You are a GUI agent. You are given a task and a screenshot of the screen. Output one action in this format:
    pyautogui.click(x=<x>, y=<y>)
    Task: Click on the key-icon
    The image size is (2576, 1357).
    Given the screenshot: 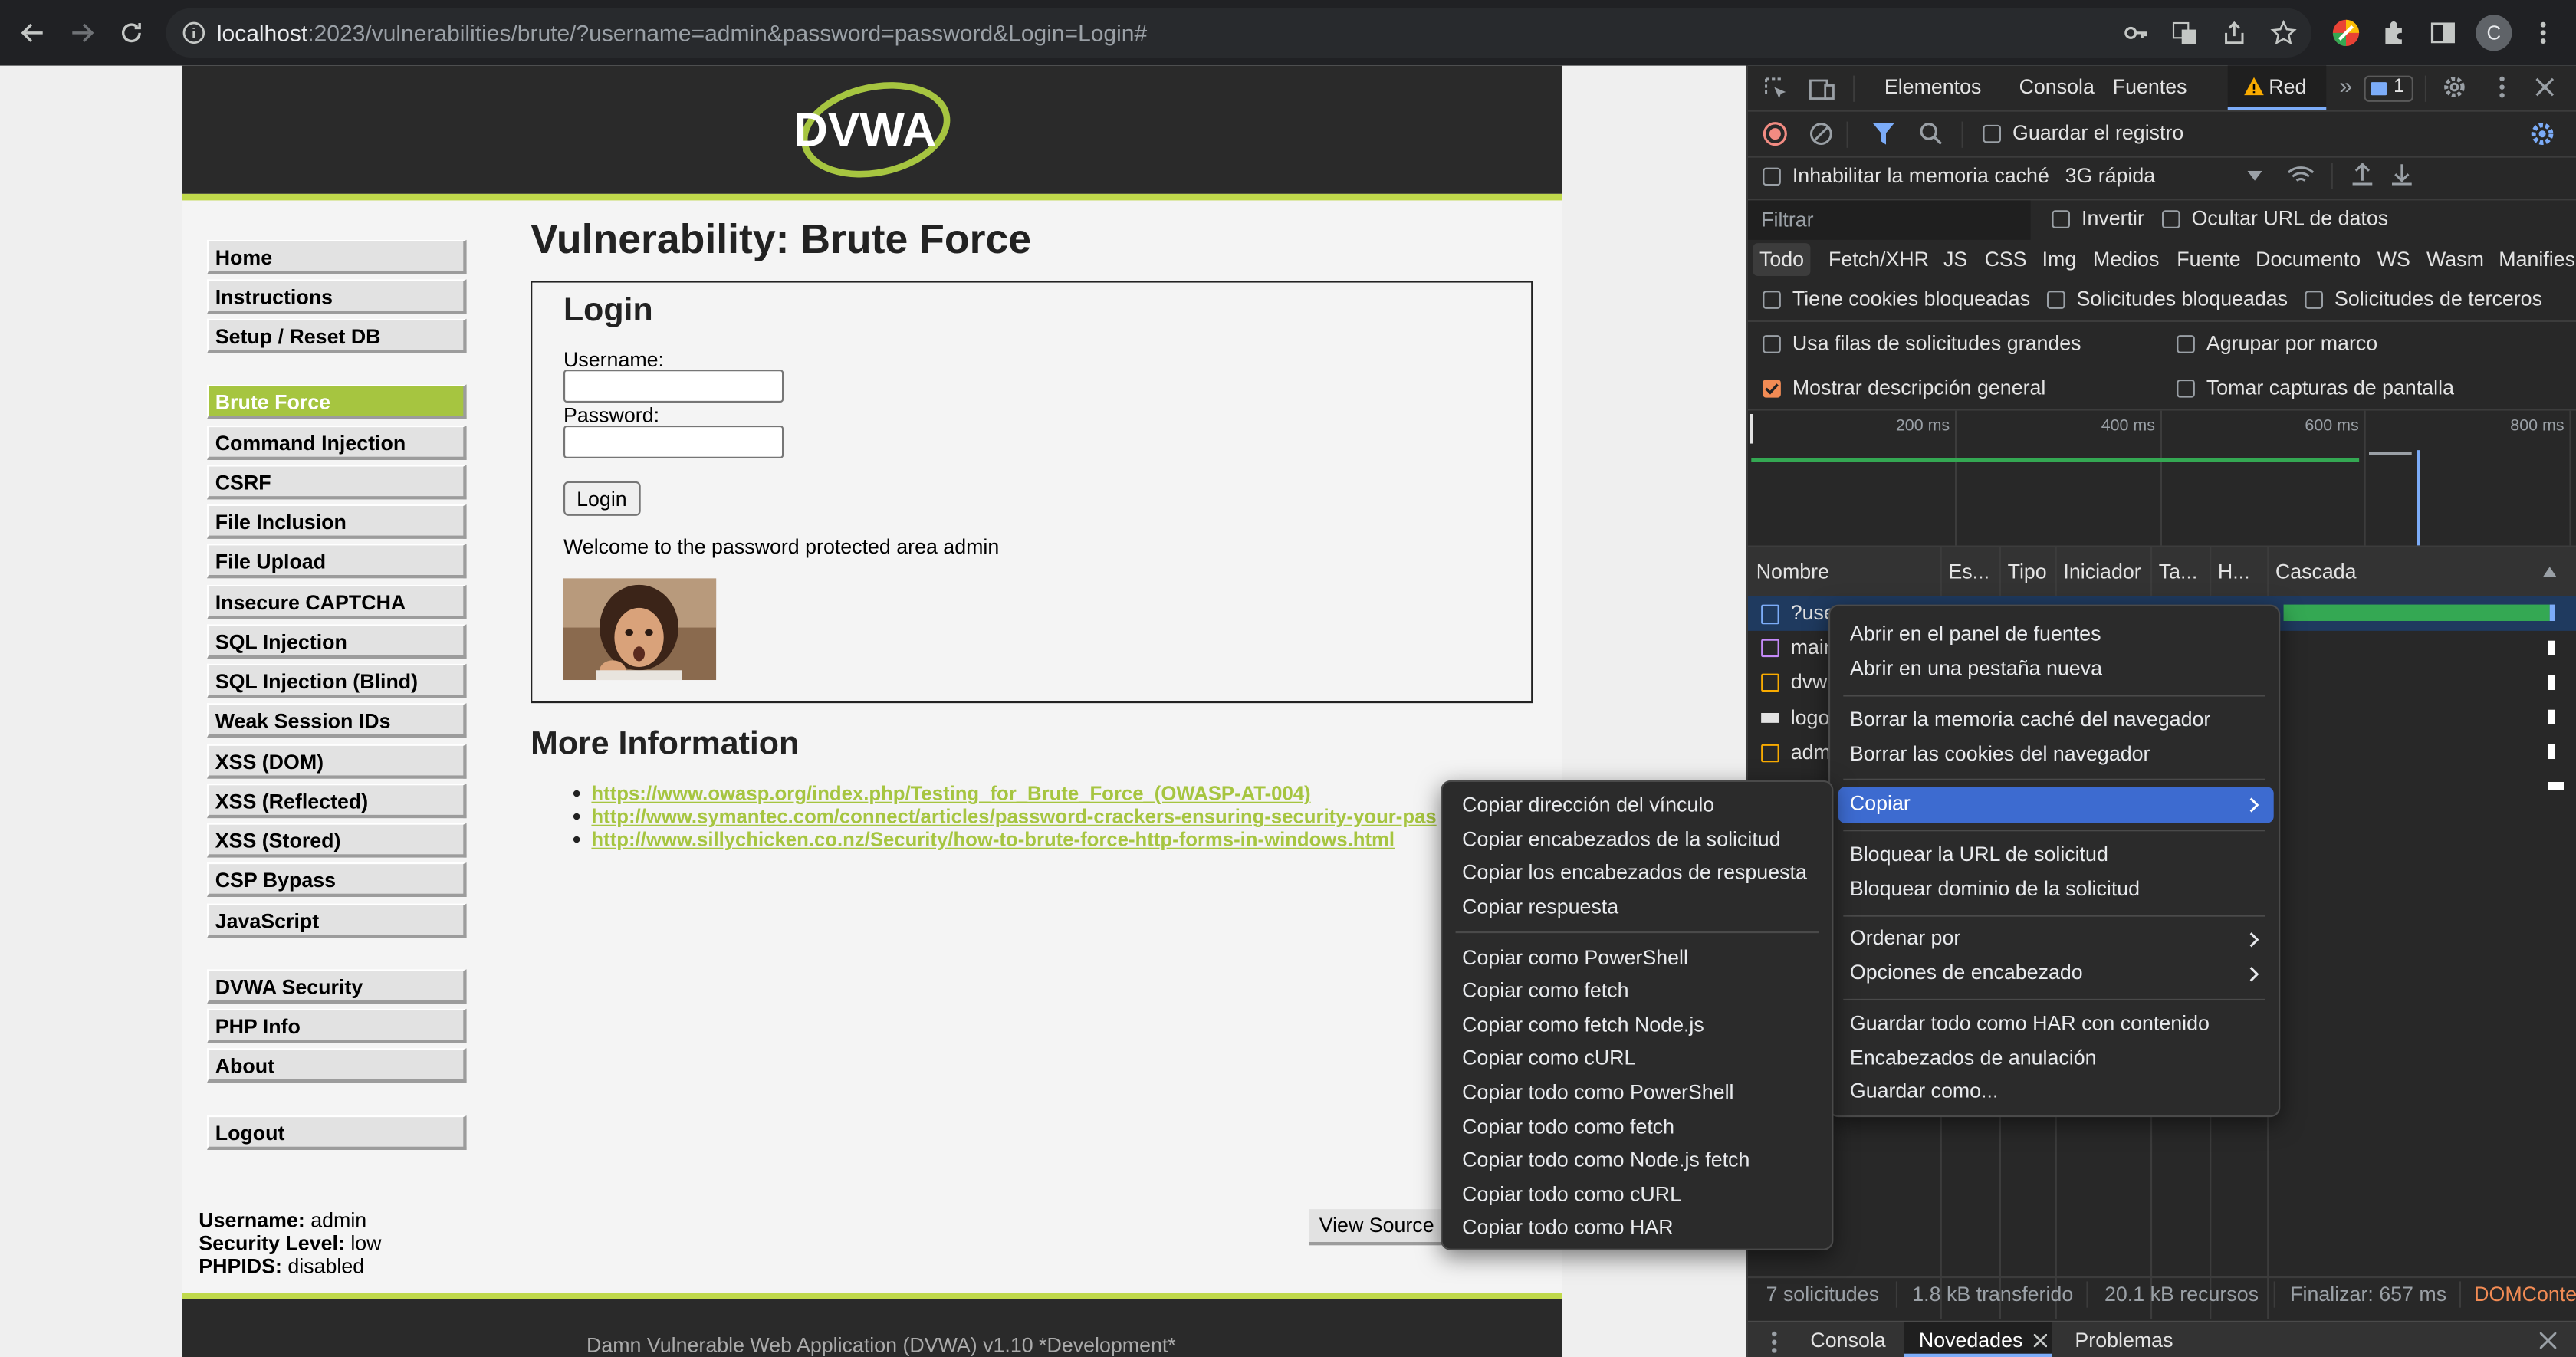 What is the action you would take?
    pyautogui.click(x=2135, y=33)
    